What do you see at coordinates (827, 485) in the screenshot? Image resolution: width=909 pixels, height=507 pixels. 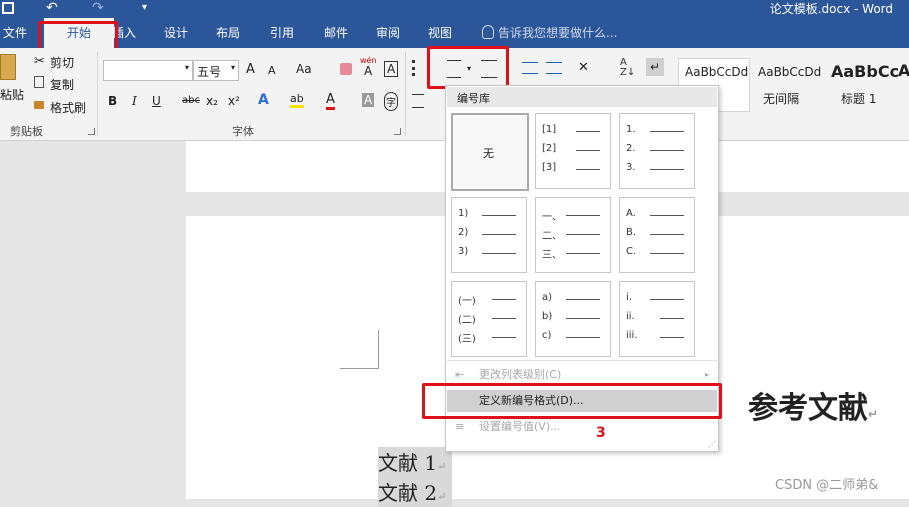 I see `watermark: CSDN @二师弟&` at bounding box center [827, 485].